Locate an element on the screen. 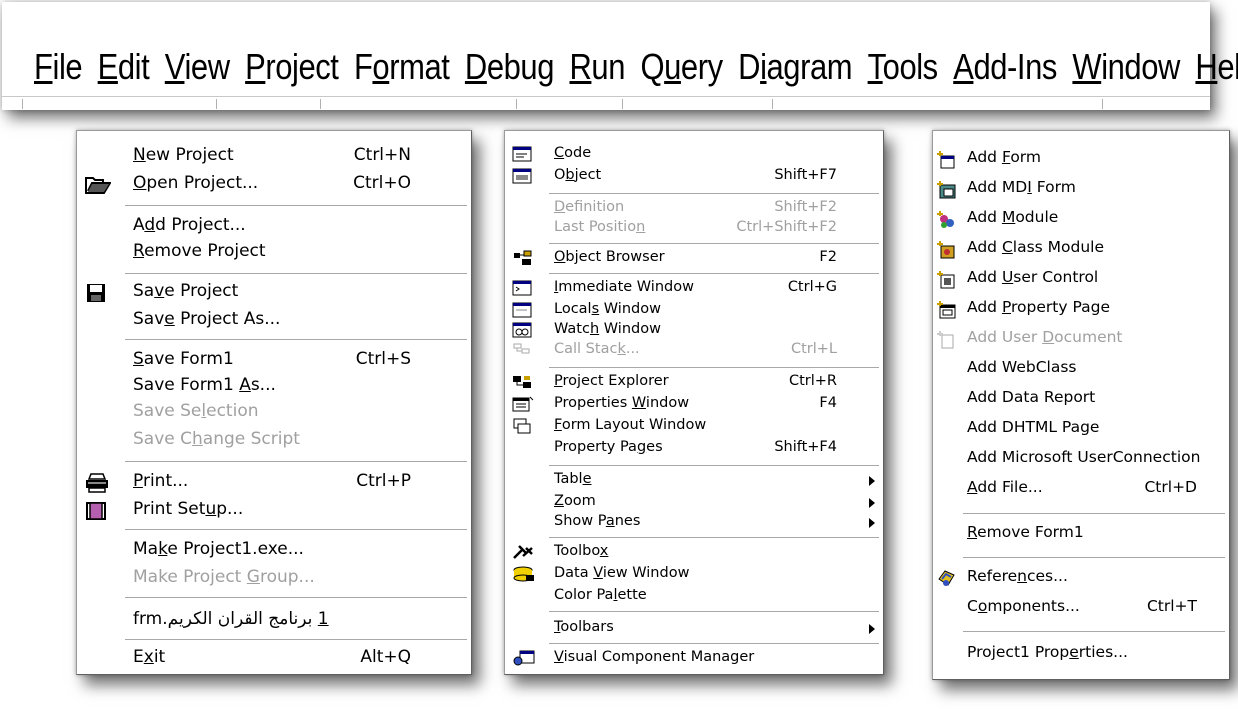  toolbox-icon is located at coordinates (524, 554).